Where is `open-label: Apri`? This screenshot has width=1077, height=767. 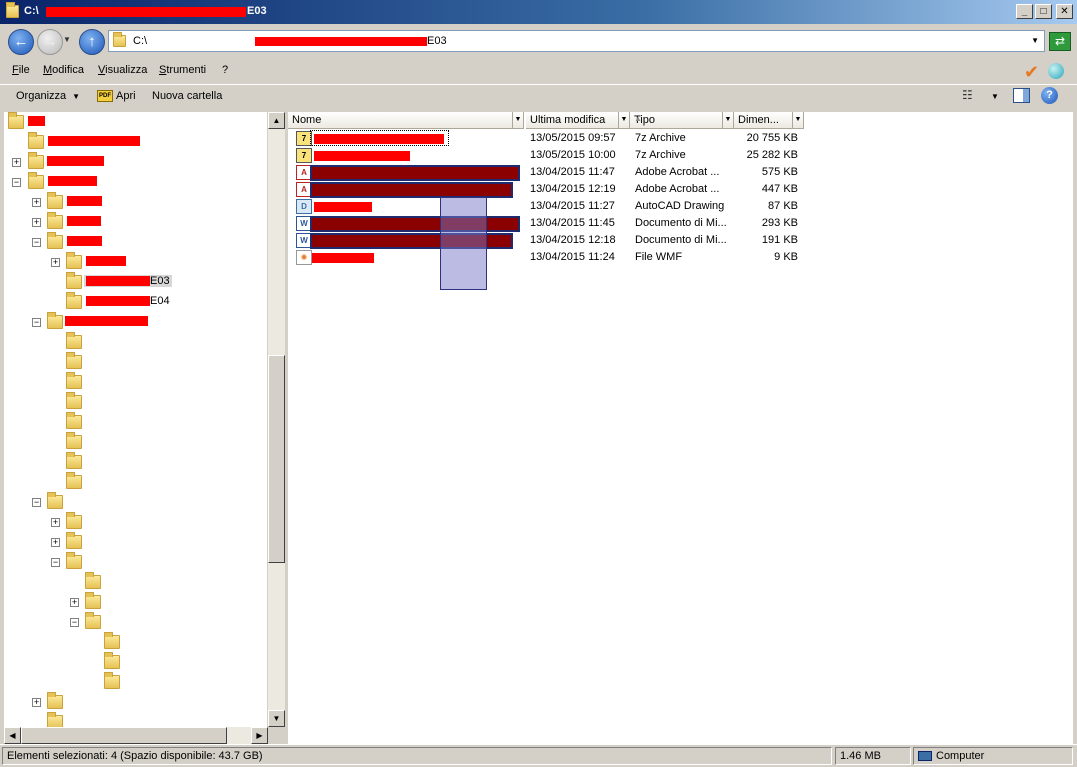
open-label: Apri is located at coordinates (126, 96).